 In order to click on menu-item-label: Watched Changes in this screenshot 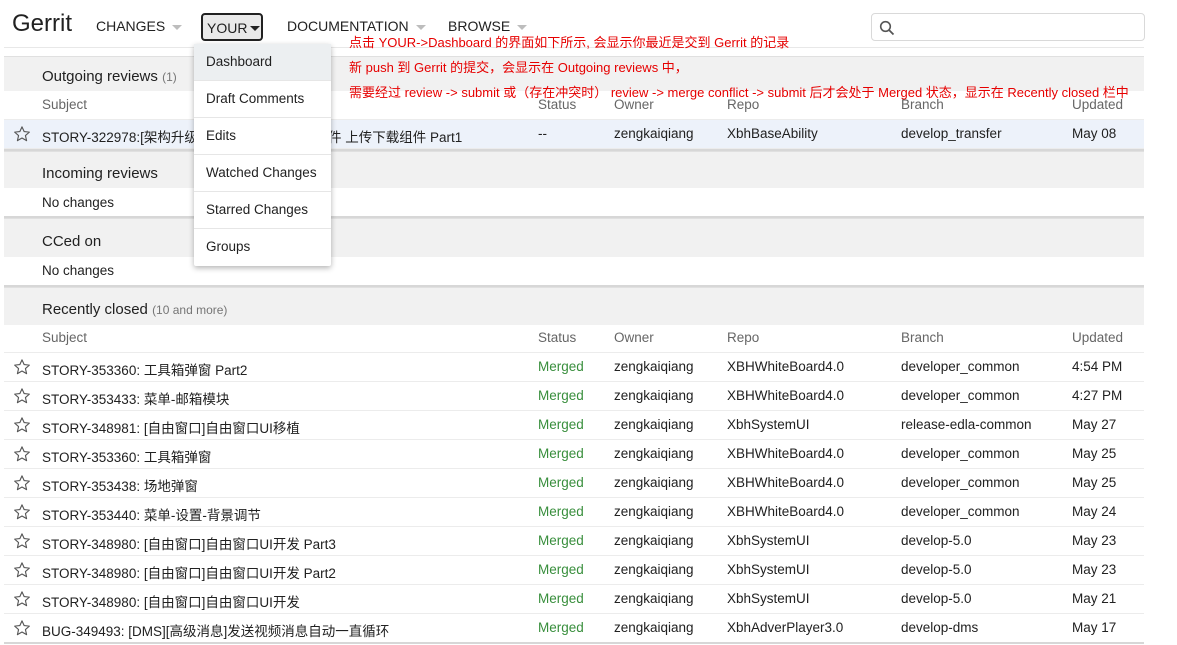, I will do `click(261, 172)`.